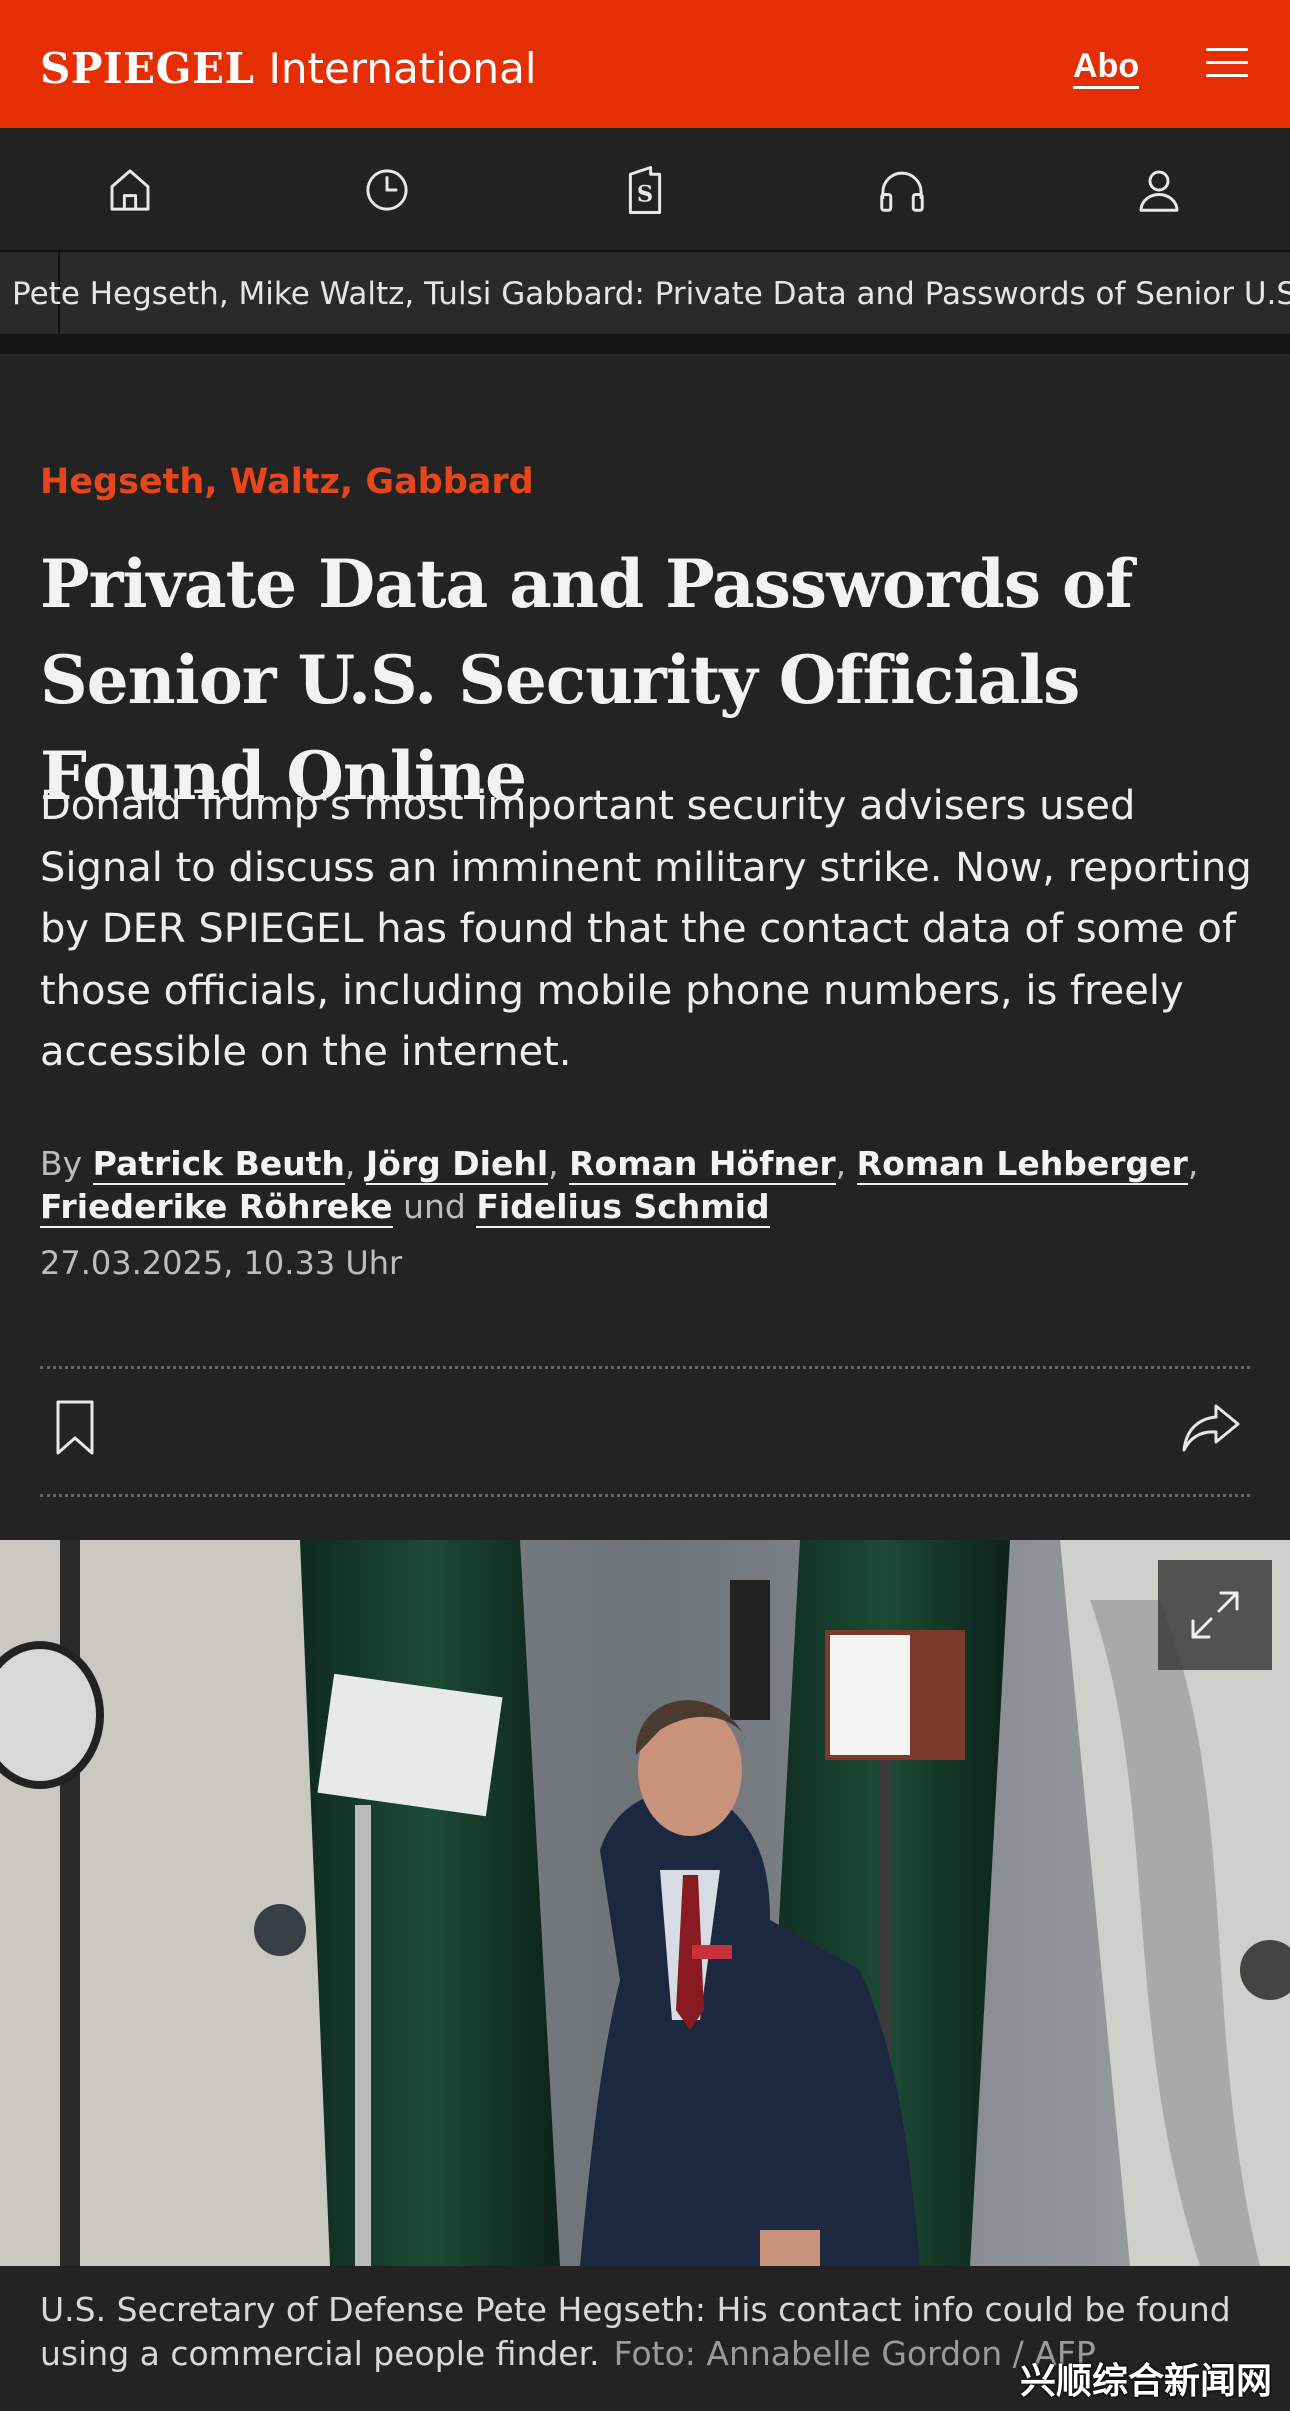 The height and width of the screenshot is (2411, 1290). I want to click on expand-image-icon, so click(1215, 1615).